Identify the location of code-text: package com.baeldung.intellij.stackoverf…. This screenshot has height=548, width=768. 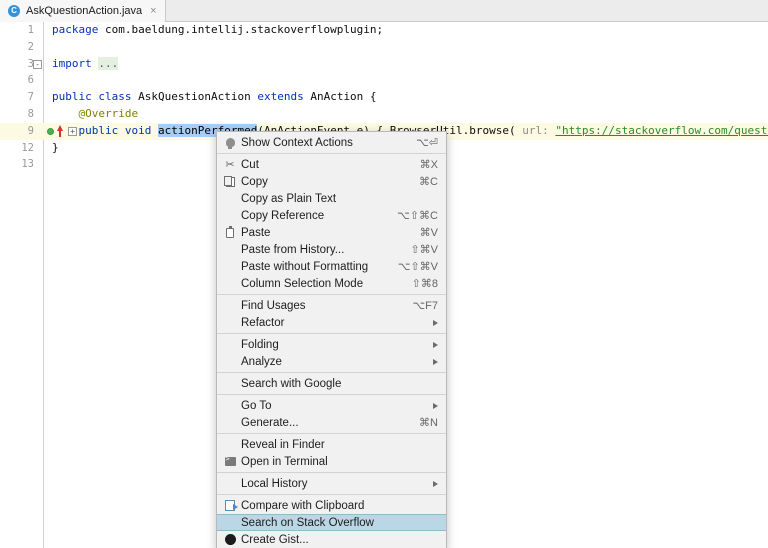
(217, 30).